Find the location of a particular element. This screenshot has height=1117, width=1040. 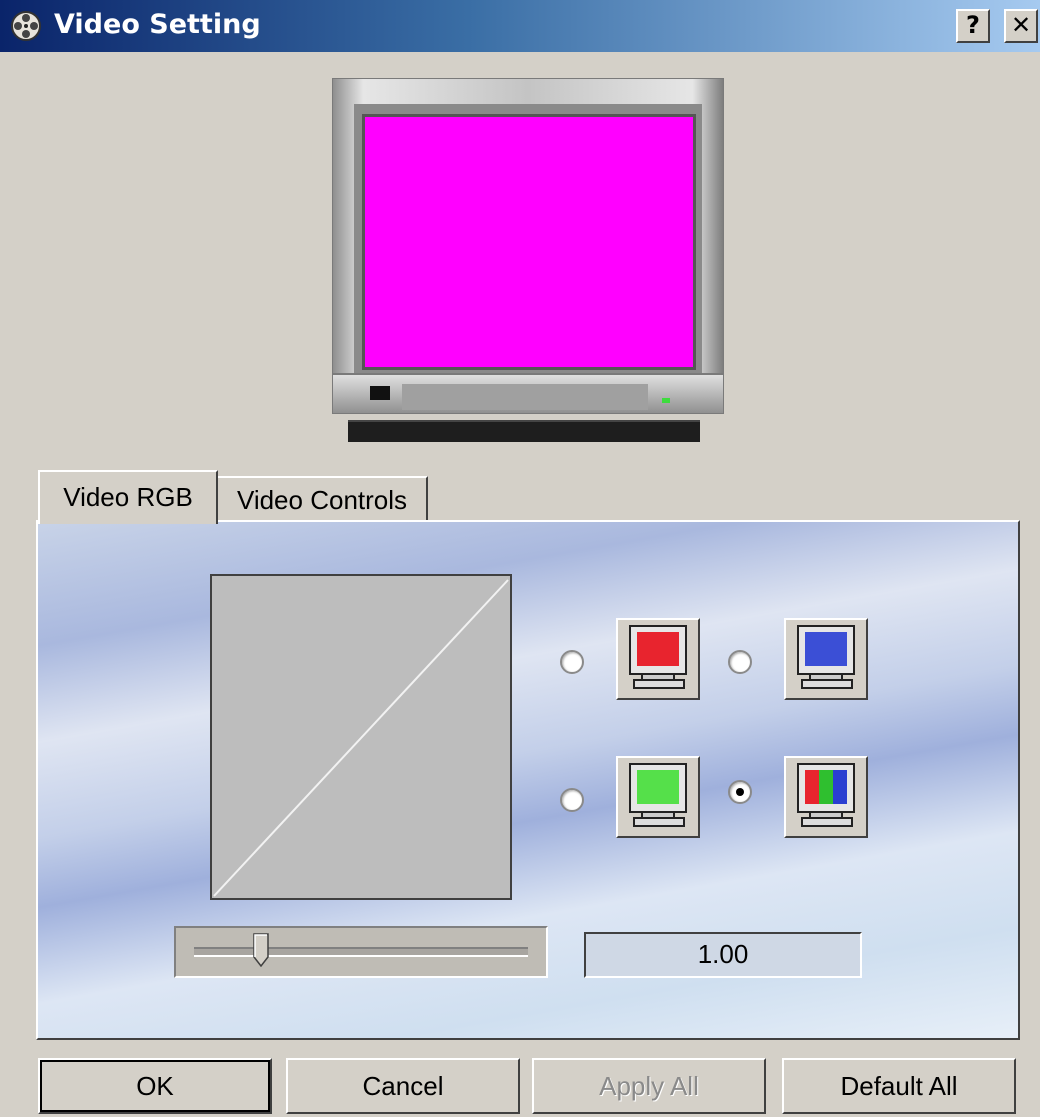

radio-blue is located at coordinates (740, 662).